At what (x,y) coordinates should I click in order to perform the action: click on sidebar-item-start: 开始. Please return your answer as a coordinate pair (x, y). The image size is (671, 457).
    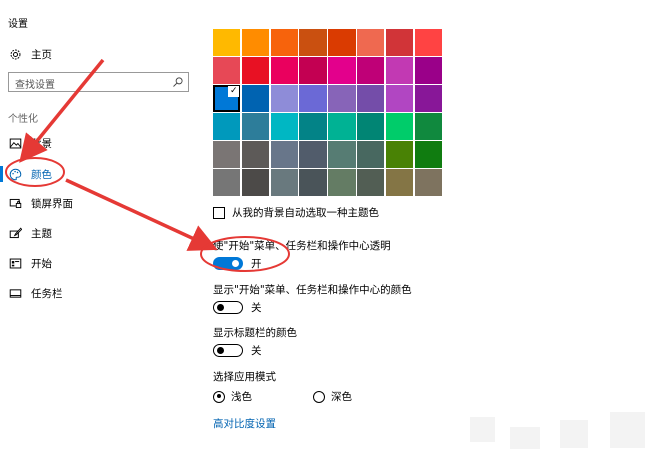
    Looking at the image, I should click on (30, 263).